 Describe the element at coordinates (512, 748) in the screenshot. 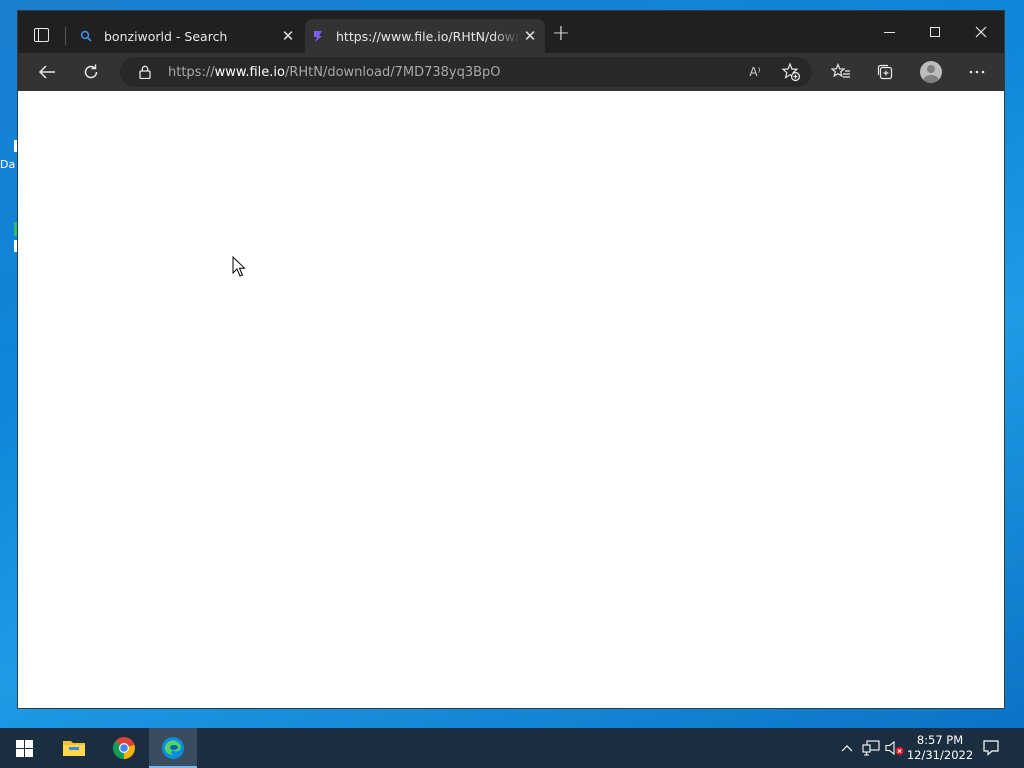

I see `taskbar: 8:57 PM 12/31/2022` at that location.